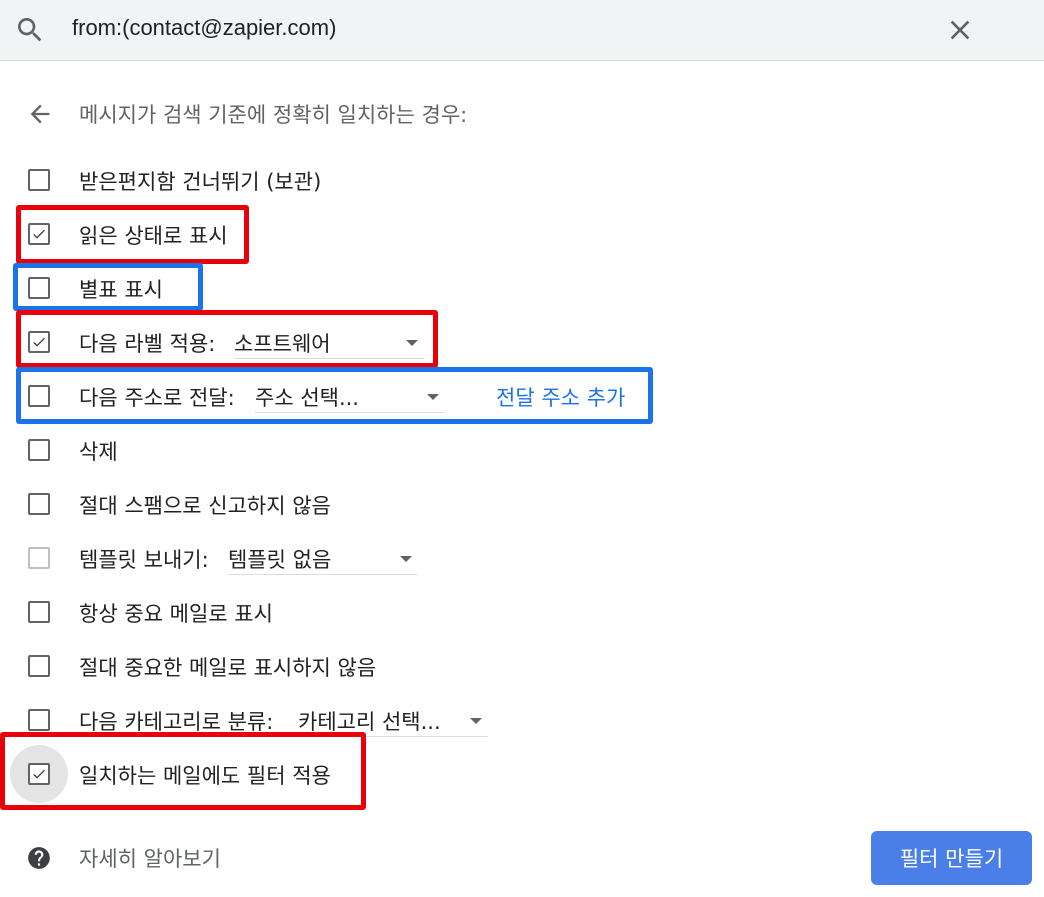 This screenshot has height=897, width=1044. Describe the element at coordinates (153, 236) in the screenshot. I see `mark-read-label: 읽은 상태로 표시` at that location.